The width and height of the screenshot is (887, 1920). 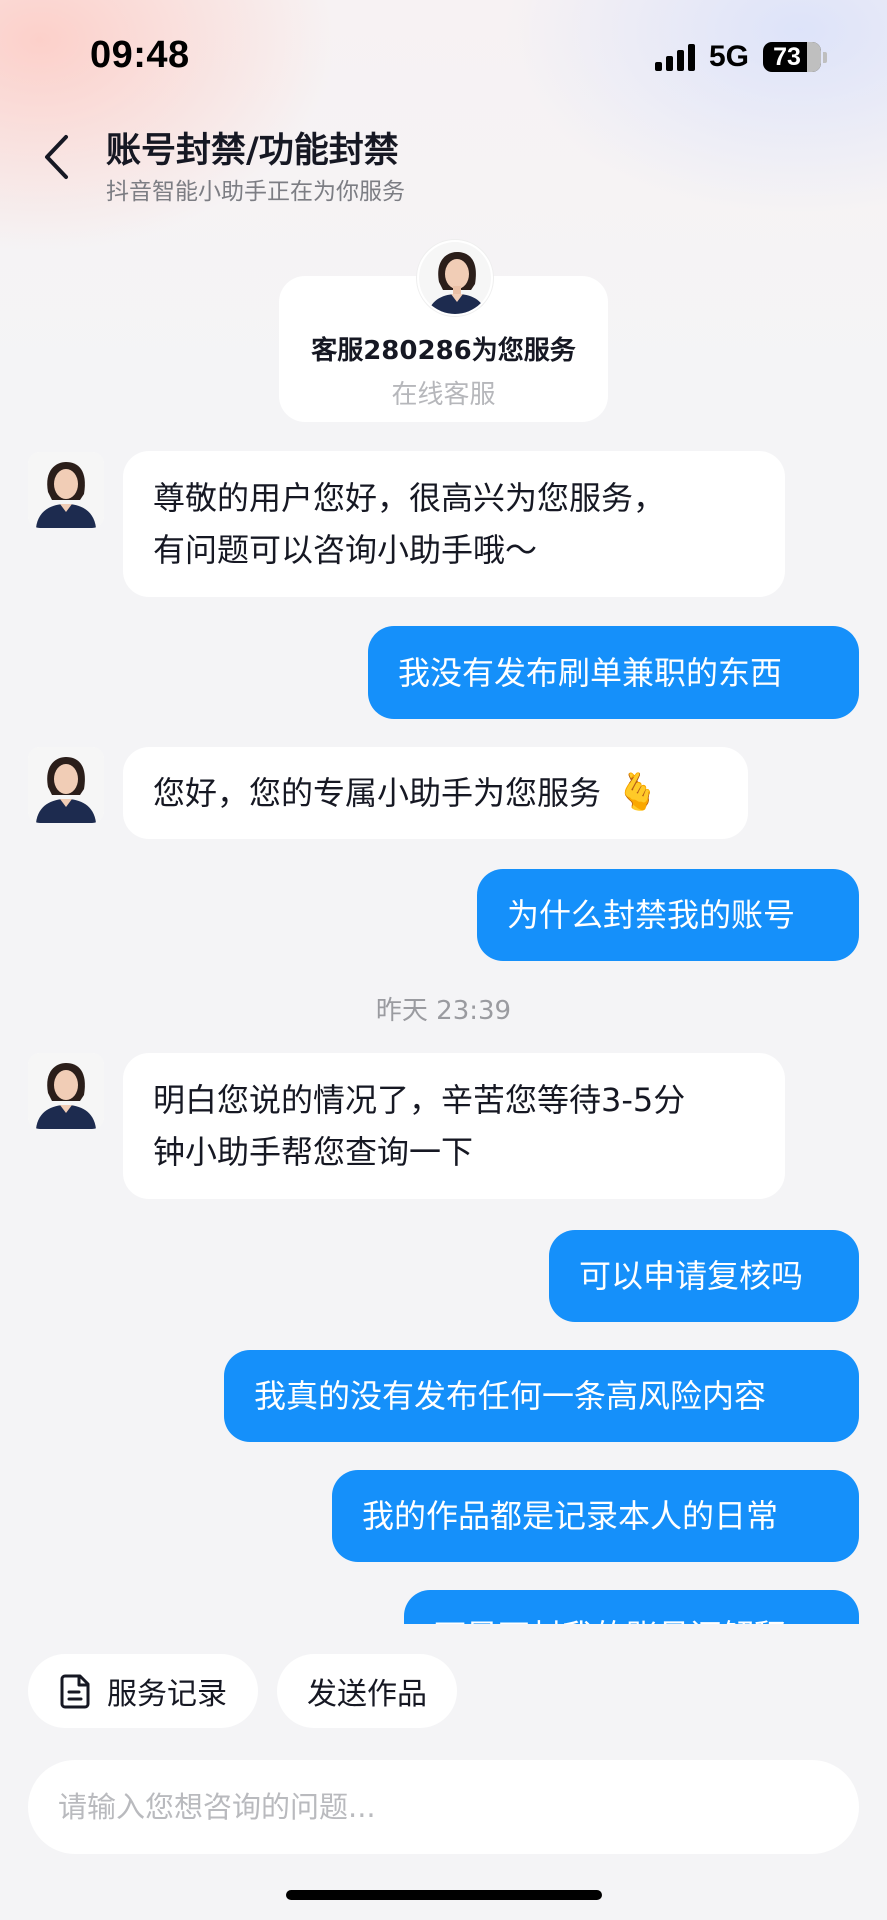 I want to click on message-text: 我真的没有发布任何一条高风险内容, so click(x=510, y=1396).